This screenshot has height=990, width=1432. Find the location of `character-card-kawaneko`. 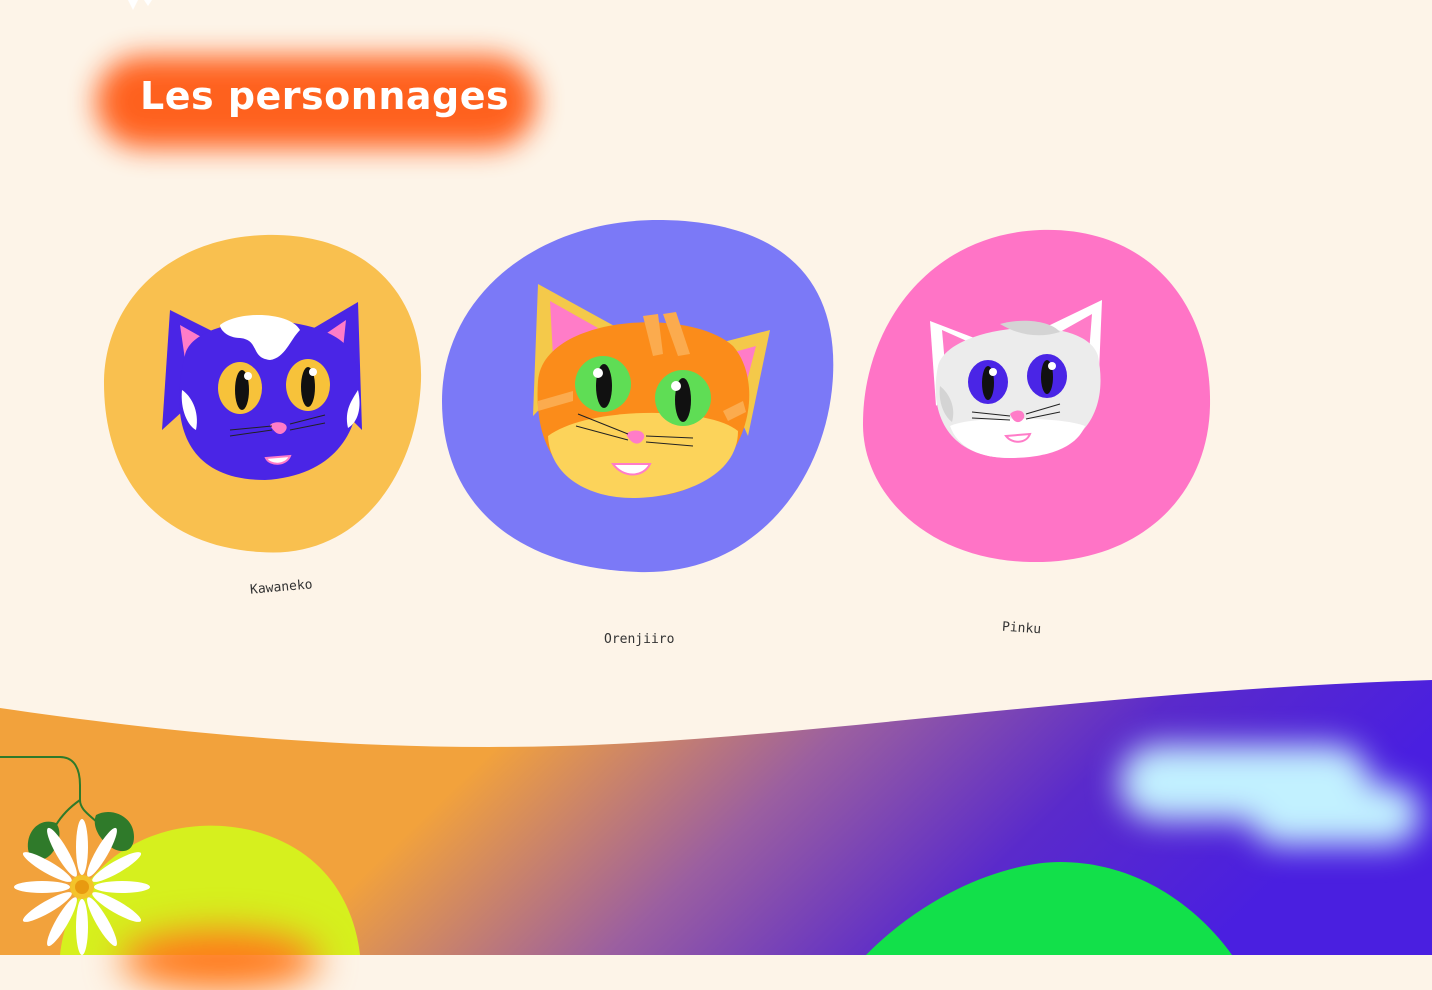

character-card-kawaneko is located at coordinates (265, 395).